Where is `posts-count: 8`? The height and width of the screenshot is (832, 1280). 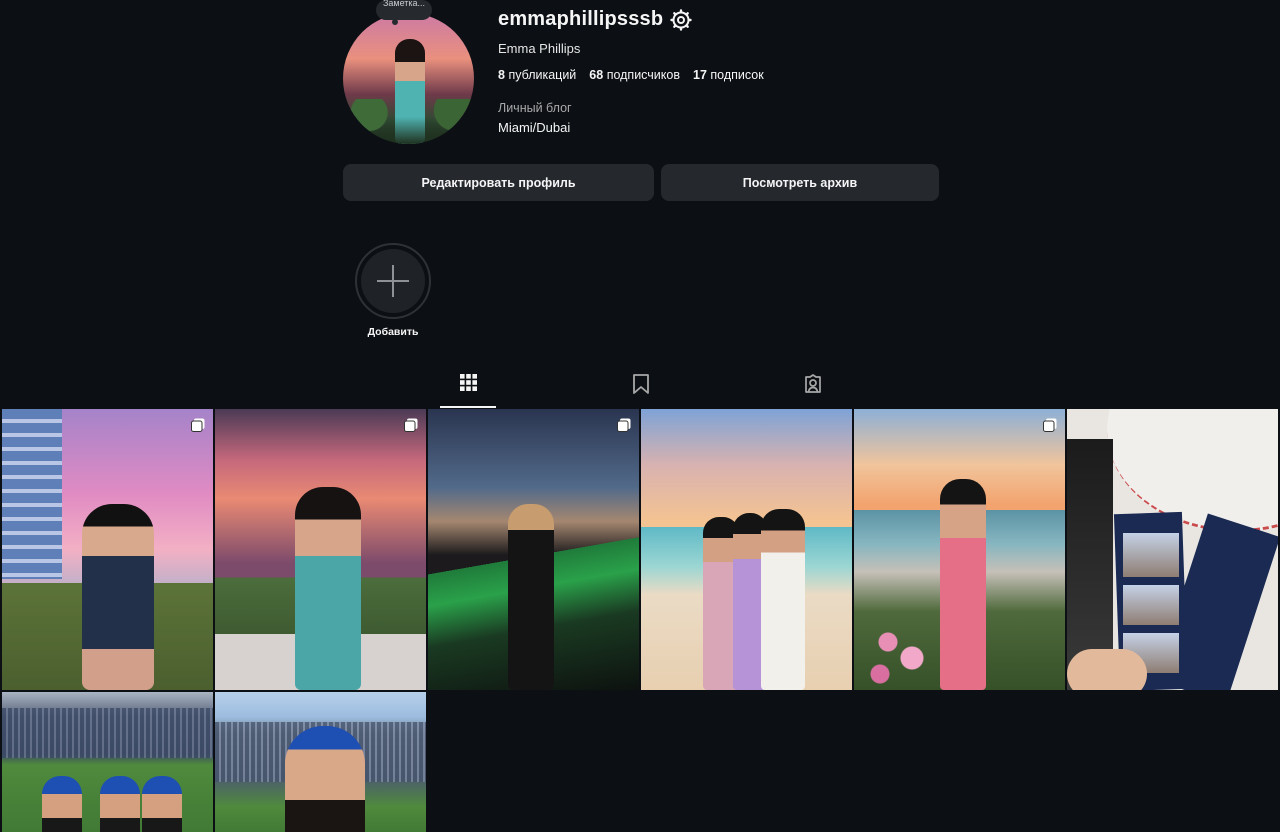
posts-count: 8 is located at coordinates (501, 75).